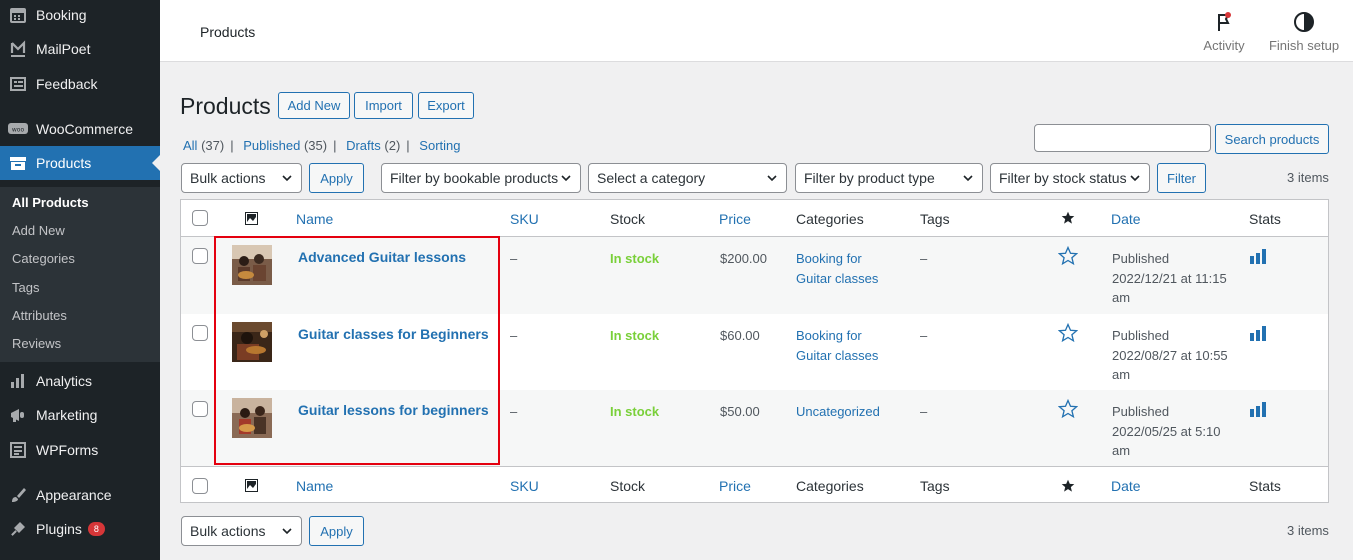 This screenshot has width=1353, height=560. I want to click on product-type-filter-select: Filter by product type, so click(889, 178).